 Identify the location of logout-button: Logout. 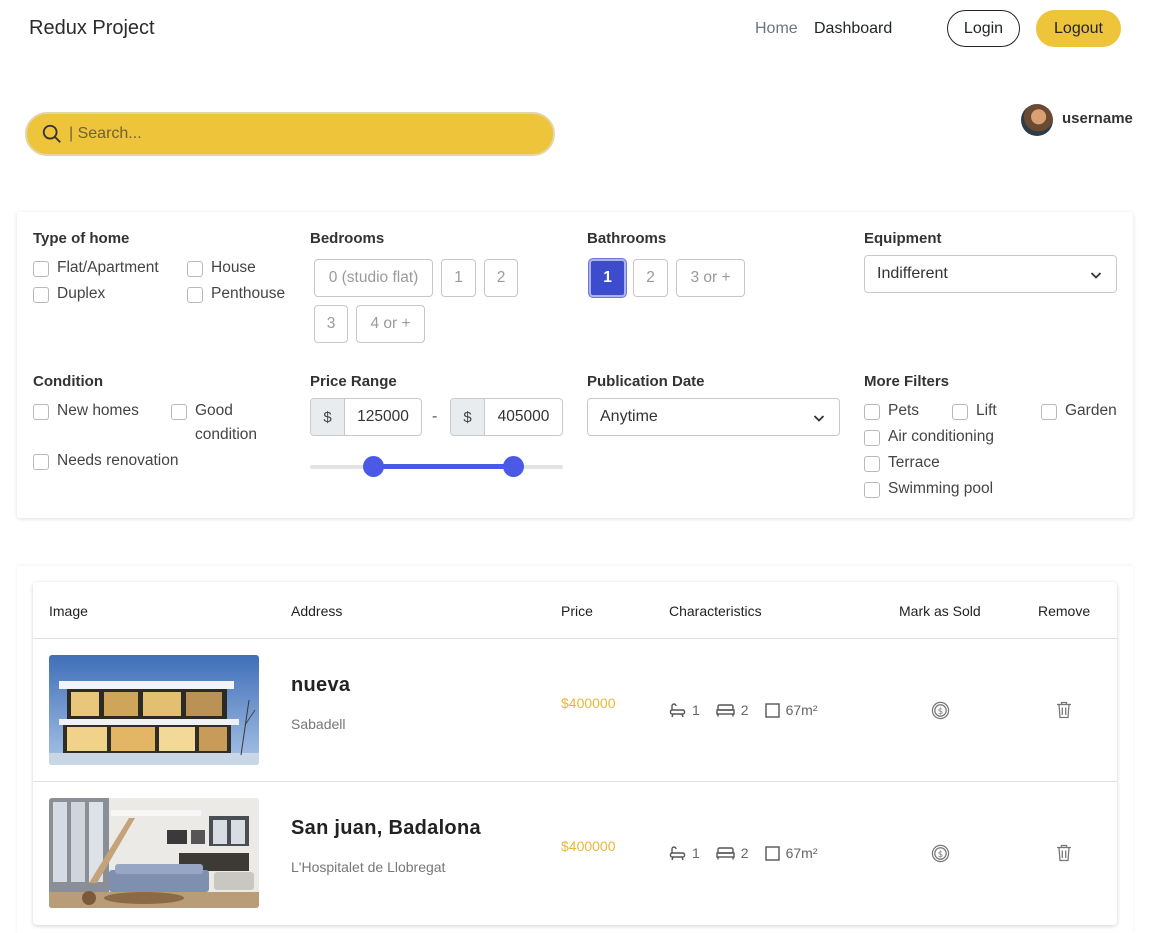
(1078, 28).